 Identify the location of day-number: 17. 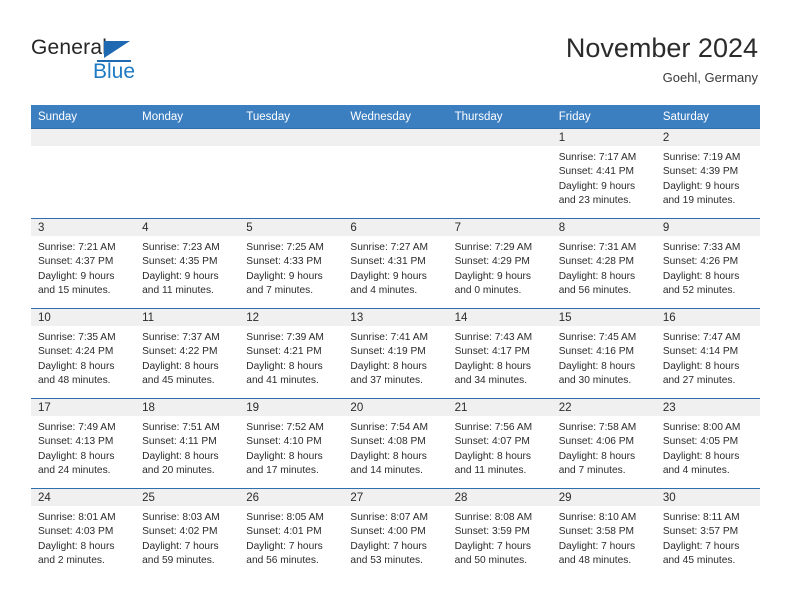
(83, 407).